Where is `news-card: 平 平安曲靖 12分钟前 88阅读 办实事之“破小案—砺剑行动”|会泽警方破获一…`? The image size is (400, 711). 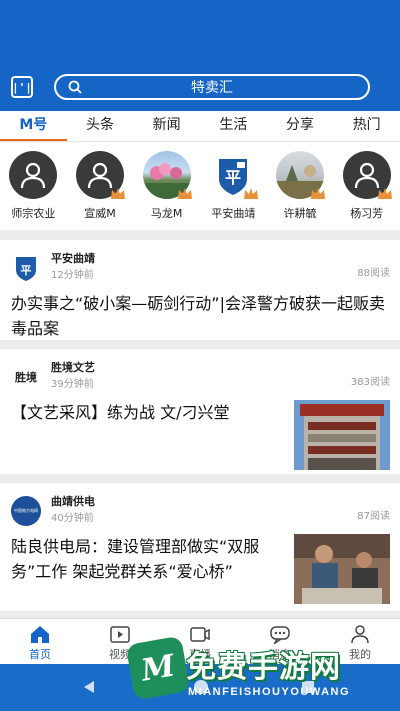 news-card: 平 平安曲靖 12分钟前 88阅读 办实事之“破小案—砺剑行动”|会泽警方破获一… is located at coordinates (200, 290).